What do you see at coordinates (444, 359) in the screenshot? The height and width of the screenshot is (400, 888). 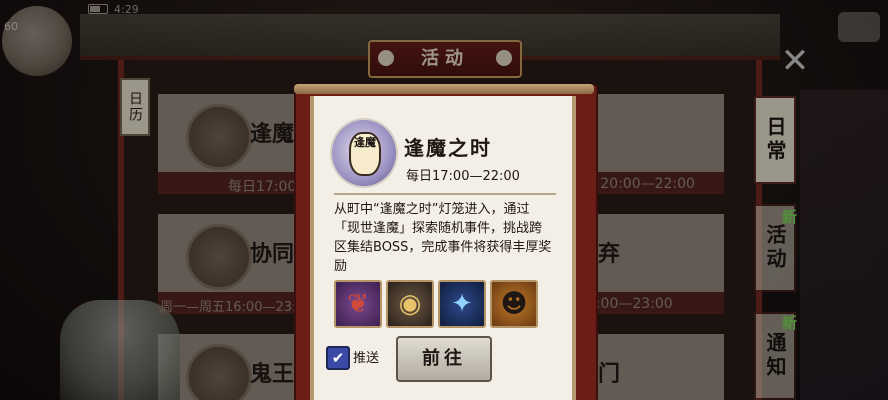 I see `goto-button: 前往` at bounding box center [444, 359].